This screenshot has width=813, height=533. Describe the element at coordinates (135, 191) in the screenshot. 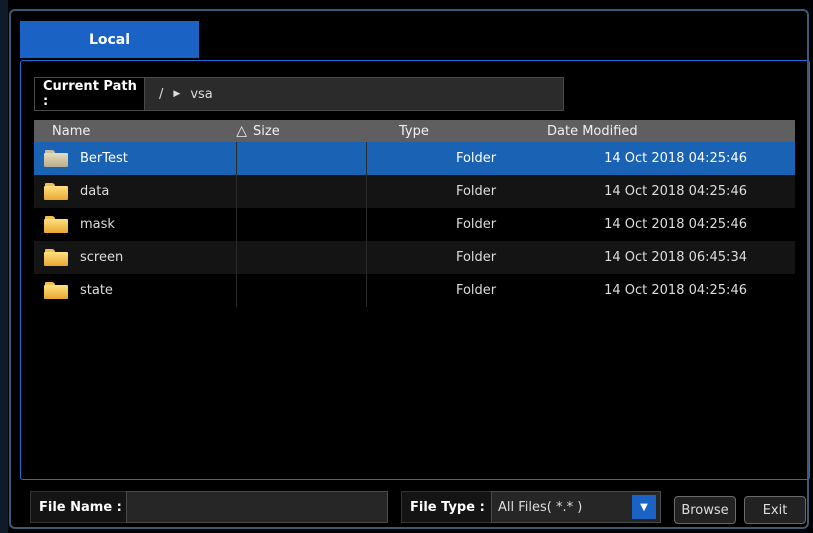

I see `cell-name: data` at that location.